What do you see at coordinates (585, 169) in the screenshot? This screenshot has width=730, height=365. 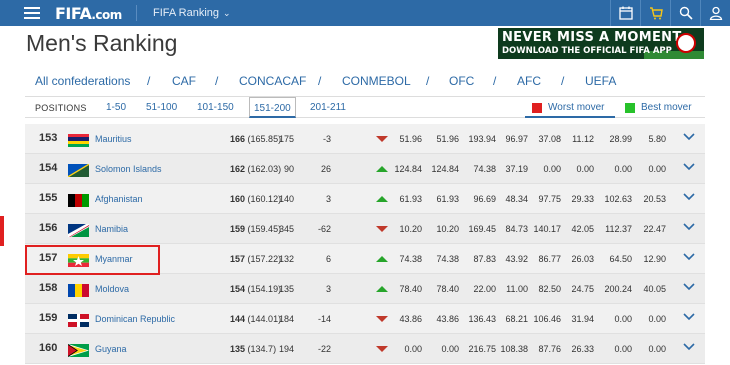 I see `stat-cell-v6: 0.00` at bounding box center [585, 169].